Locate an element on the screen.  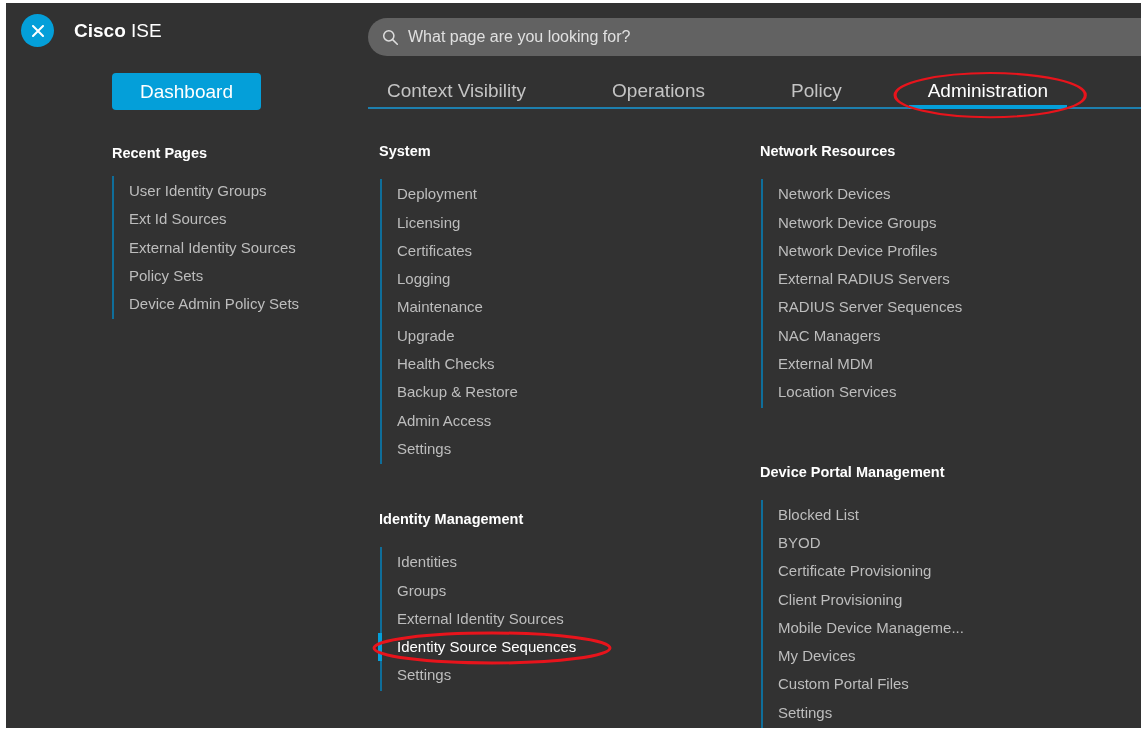
menu-link: Identities is located at coordinates (420, 562).